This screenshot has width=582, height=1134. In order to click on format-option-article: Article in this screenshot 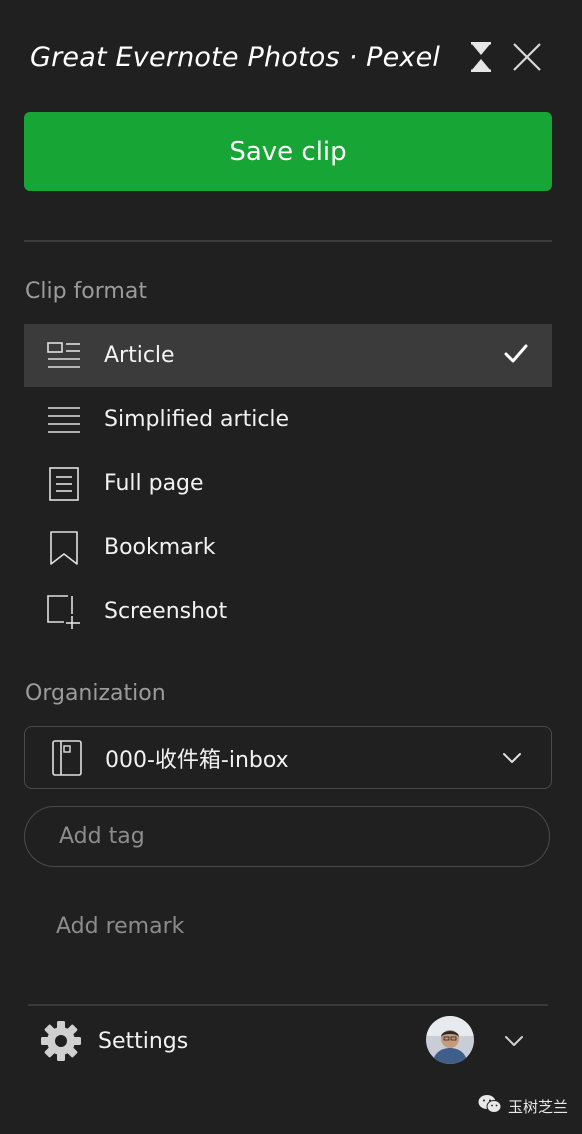, I will do `click(288, 355)`.